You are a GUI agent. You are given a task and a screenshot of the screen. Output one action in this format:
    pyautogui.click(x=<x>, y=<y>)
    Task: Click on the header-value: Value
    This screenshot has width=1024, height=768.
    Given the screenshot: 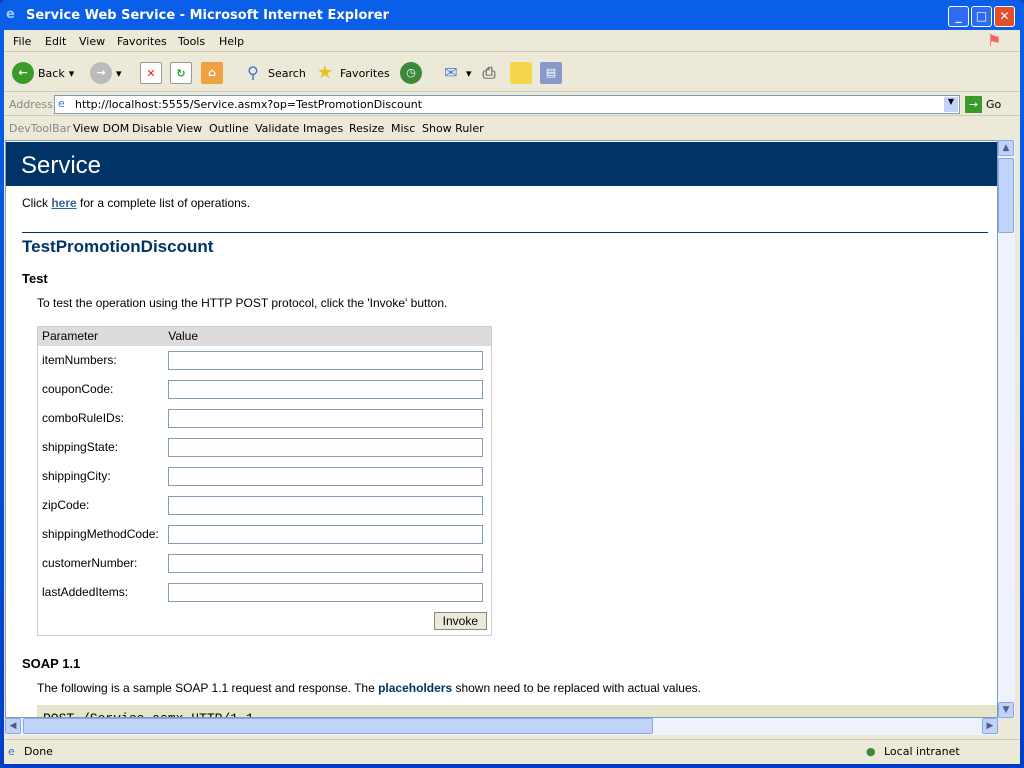 What is the action you would take?
    pyautogui.click(x=328, y=336)
    